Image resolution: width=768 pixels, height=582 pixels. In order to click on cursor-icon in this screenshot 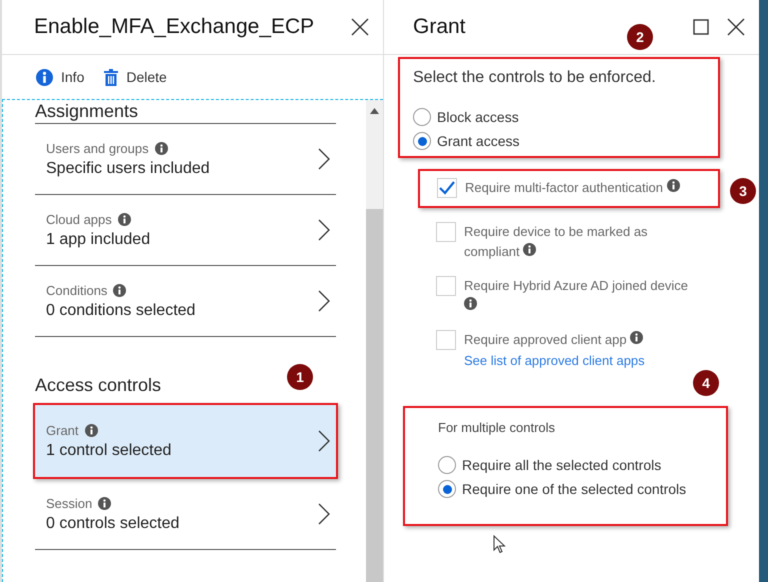, I will do `click(499, 544)`.